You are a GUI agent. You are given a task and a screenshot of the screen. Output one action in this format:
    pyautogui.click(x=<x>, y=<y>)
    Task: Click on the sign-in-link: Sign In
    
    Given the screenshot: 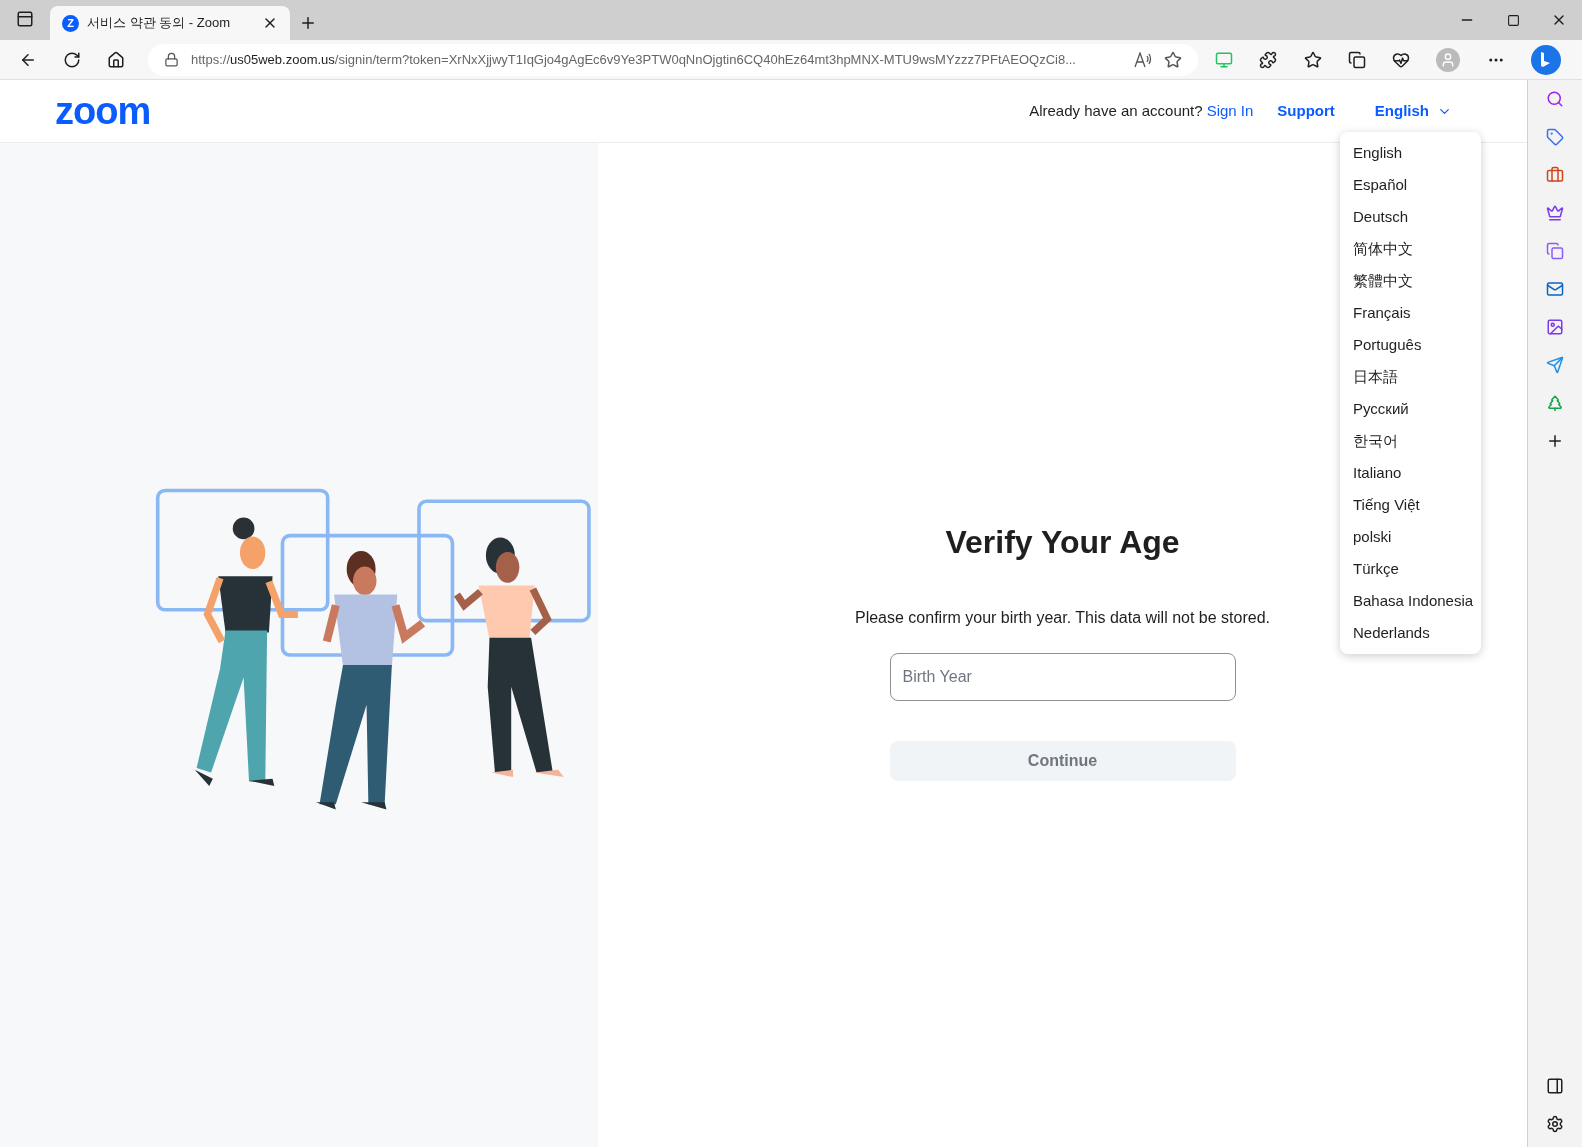 What is the action you would take?
    pyautogui.click(x=1230, y=111)
    